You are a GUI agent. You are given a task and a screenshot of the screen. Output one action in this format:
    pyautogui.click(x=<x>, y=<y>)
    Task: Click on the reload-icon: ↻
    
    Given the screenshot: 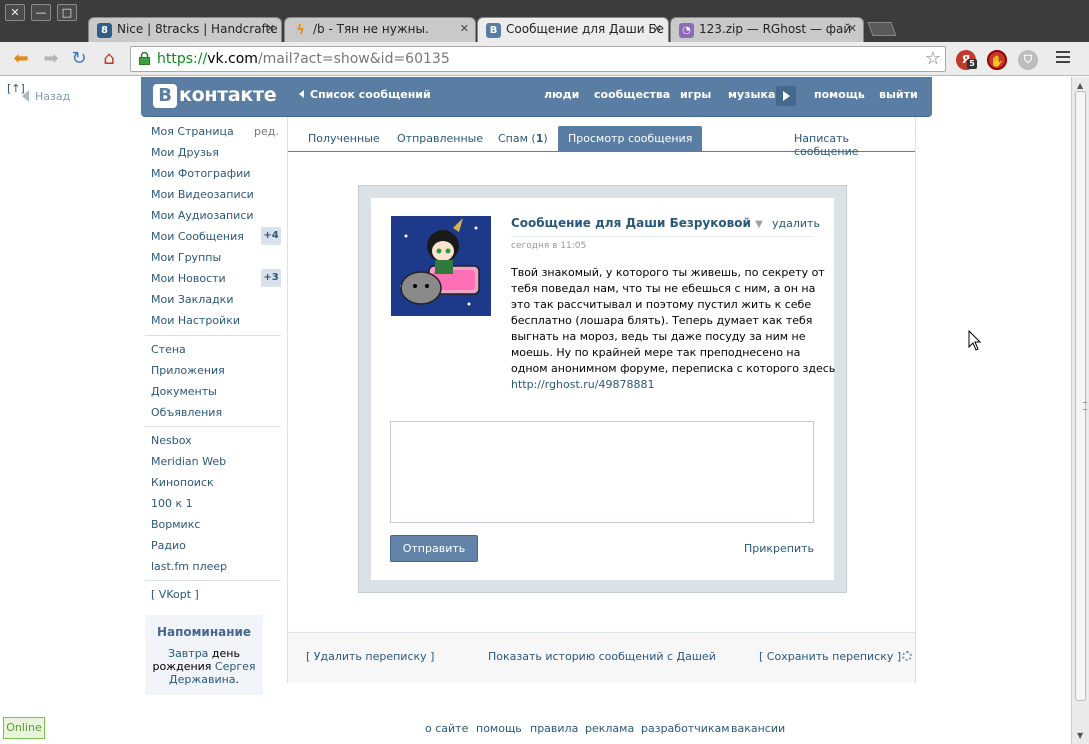 What is the action you would take?
    pyautogui.click(x=79, y=59)
    